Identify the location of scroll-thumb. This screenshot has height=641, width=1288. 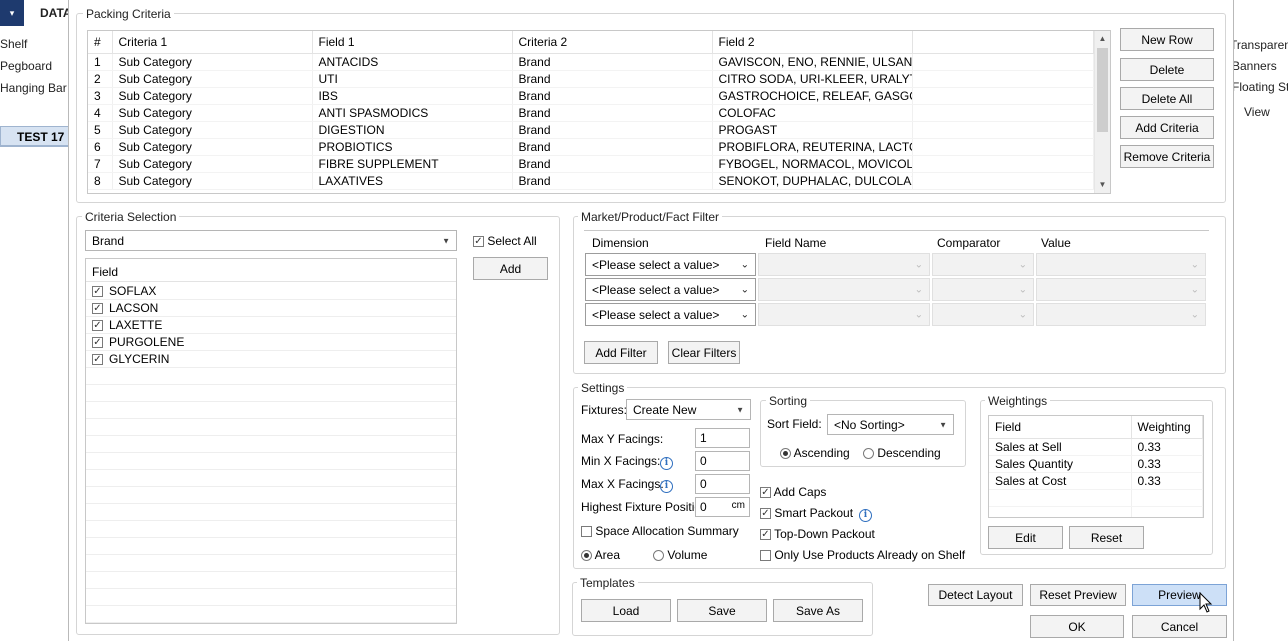
(1102, 90).